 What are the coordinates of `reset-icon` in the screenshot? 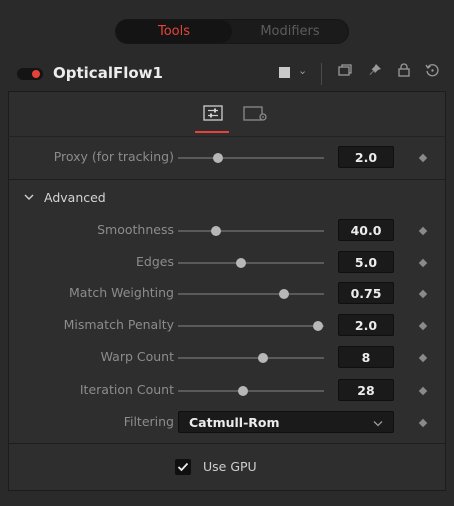 It's located at (432, 72).